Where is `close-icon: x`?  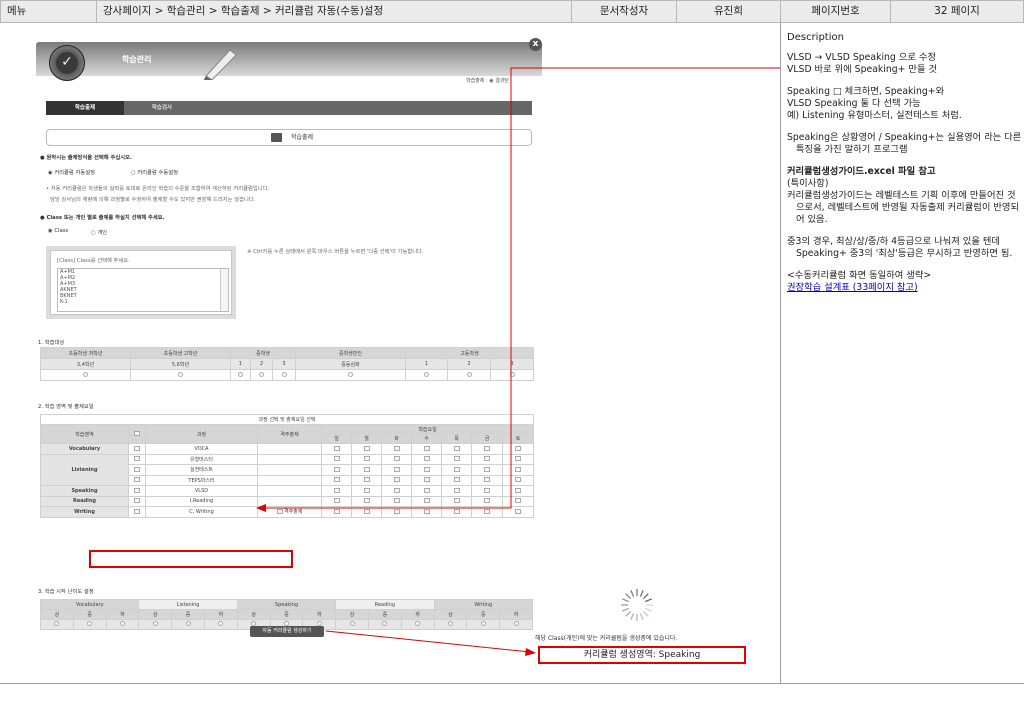
close-icon: x is located at coordinates (535, 44).